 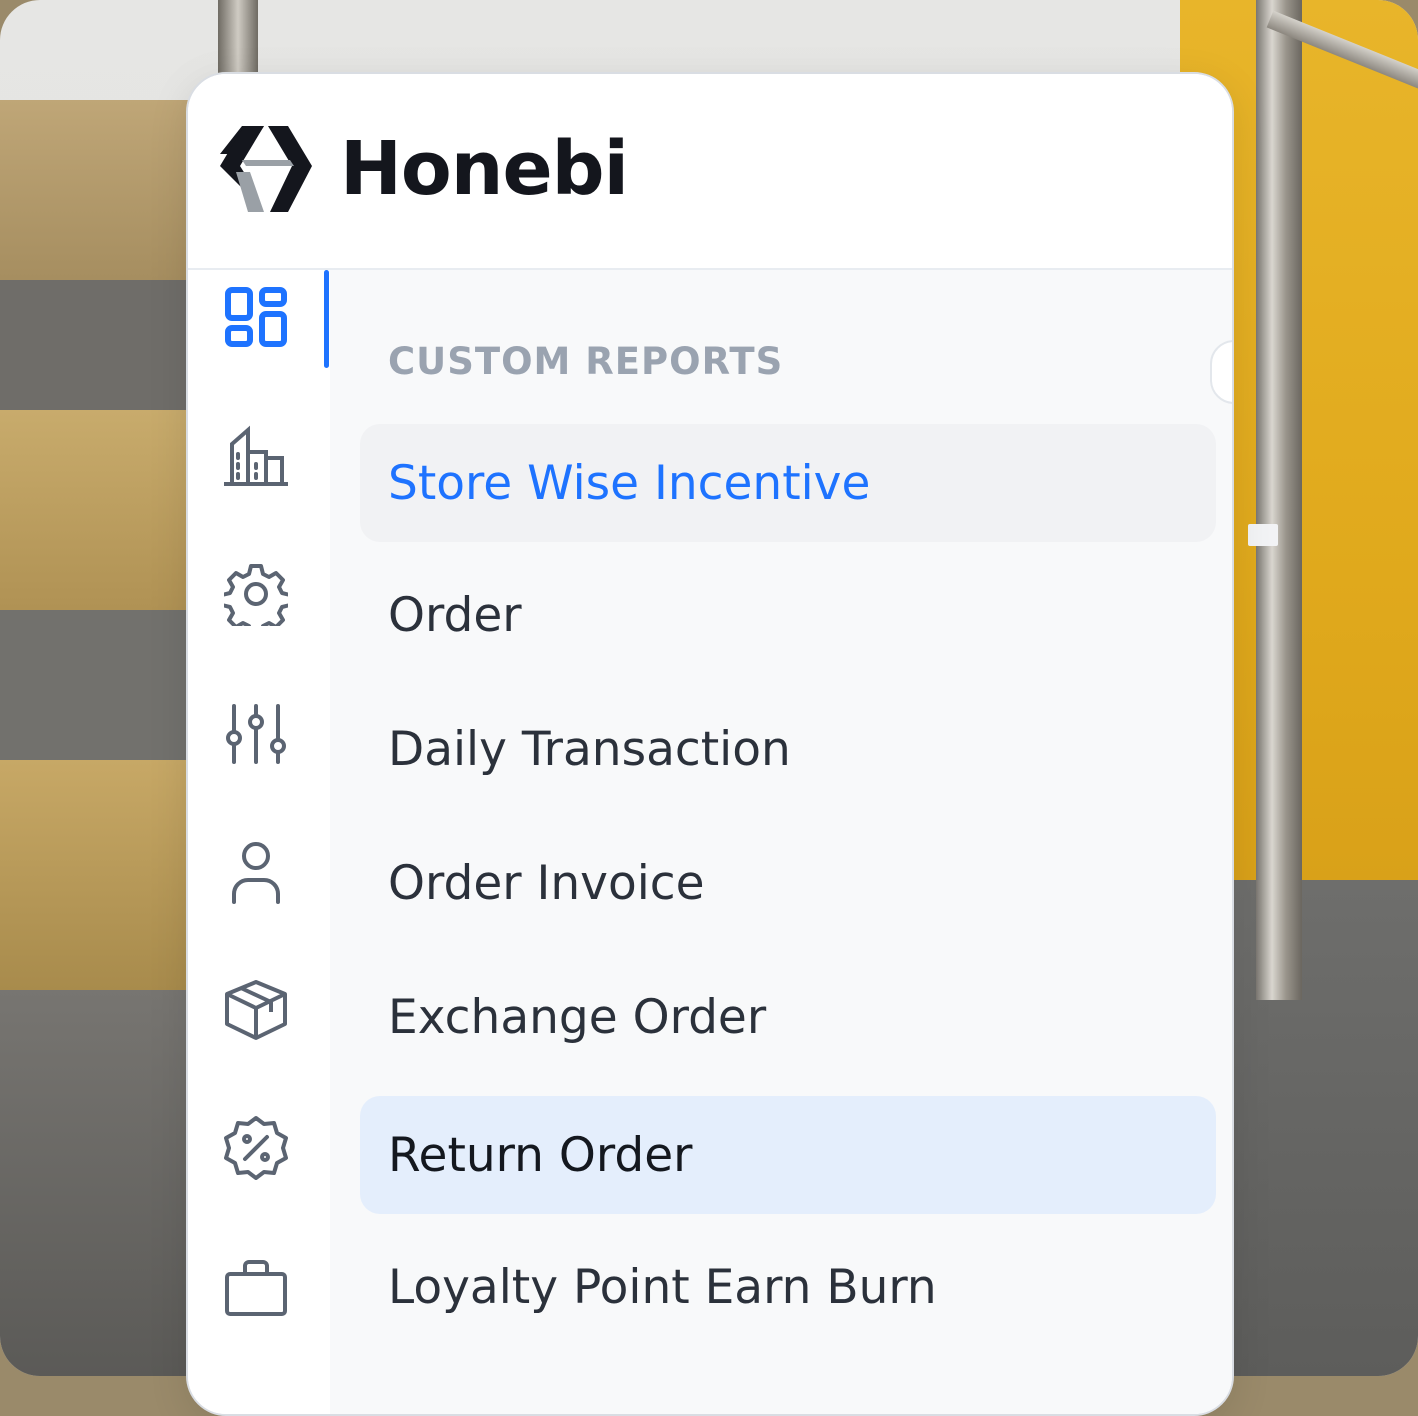 I want to click on buildings-icon, so click(x=256, y=455).